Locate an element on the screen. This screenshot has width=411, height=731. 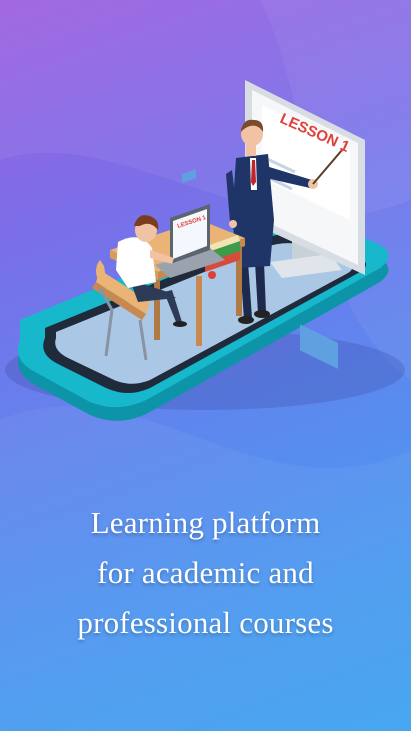
tagline-line-2: for academic and is located at coordinates (205, 572).